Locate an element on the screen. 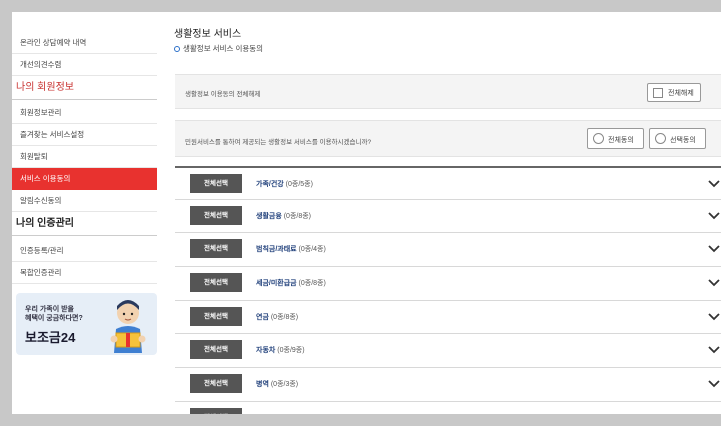  consent-question: 민원서비스를 통하여 제공되는 생활정보 서비스를 이용하시겠습니까? is located at coordinates (278, 142).